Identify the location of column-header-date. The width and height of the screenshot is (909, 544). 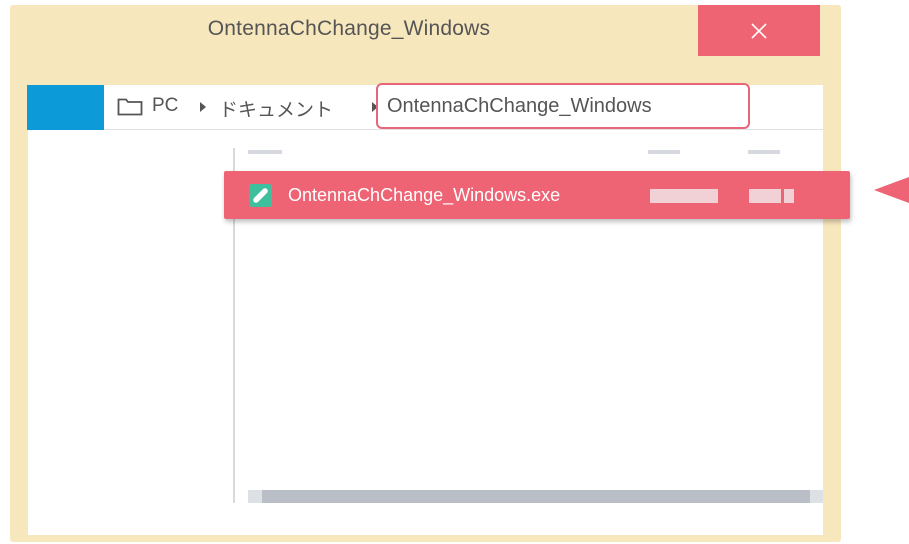
(664, 152).